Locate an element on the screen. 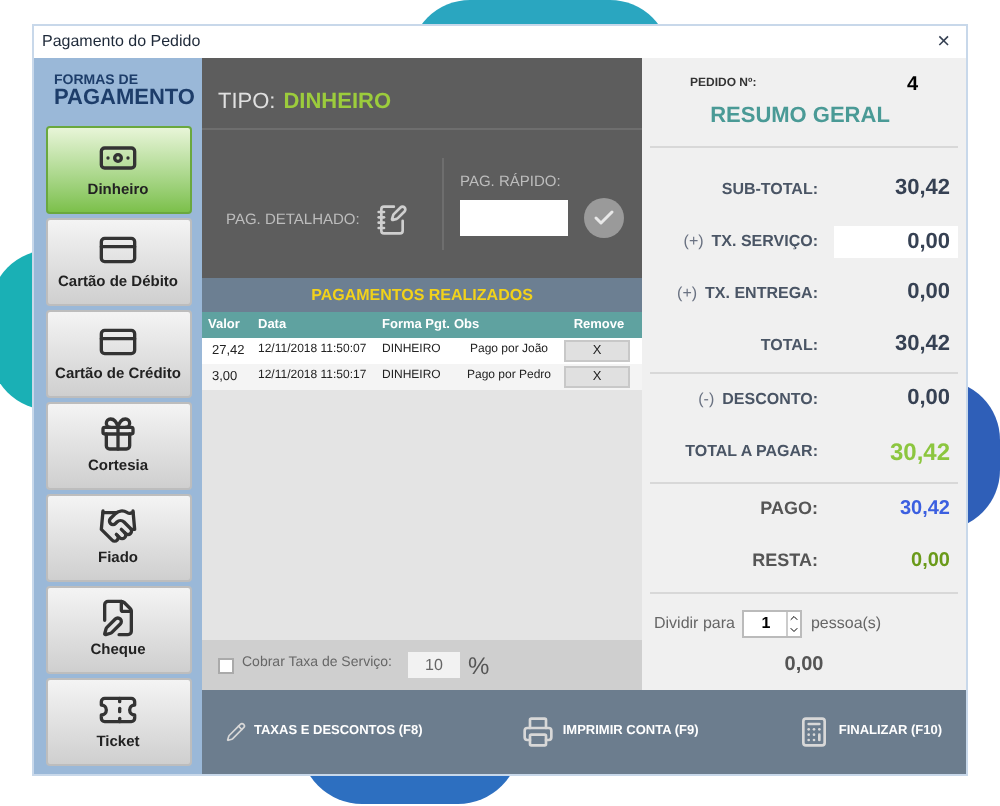 The height and width of the screenshot is (806, 1000). service-fee-field: 0,00 is located at coordinates (896, 241).